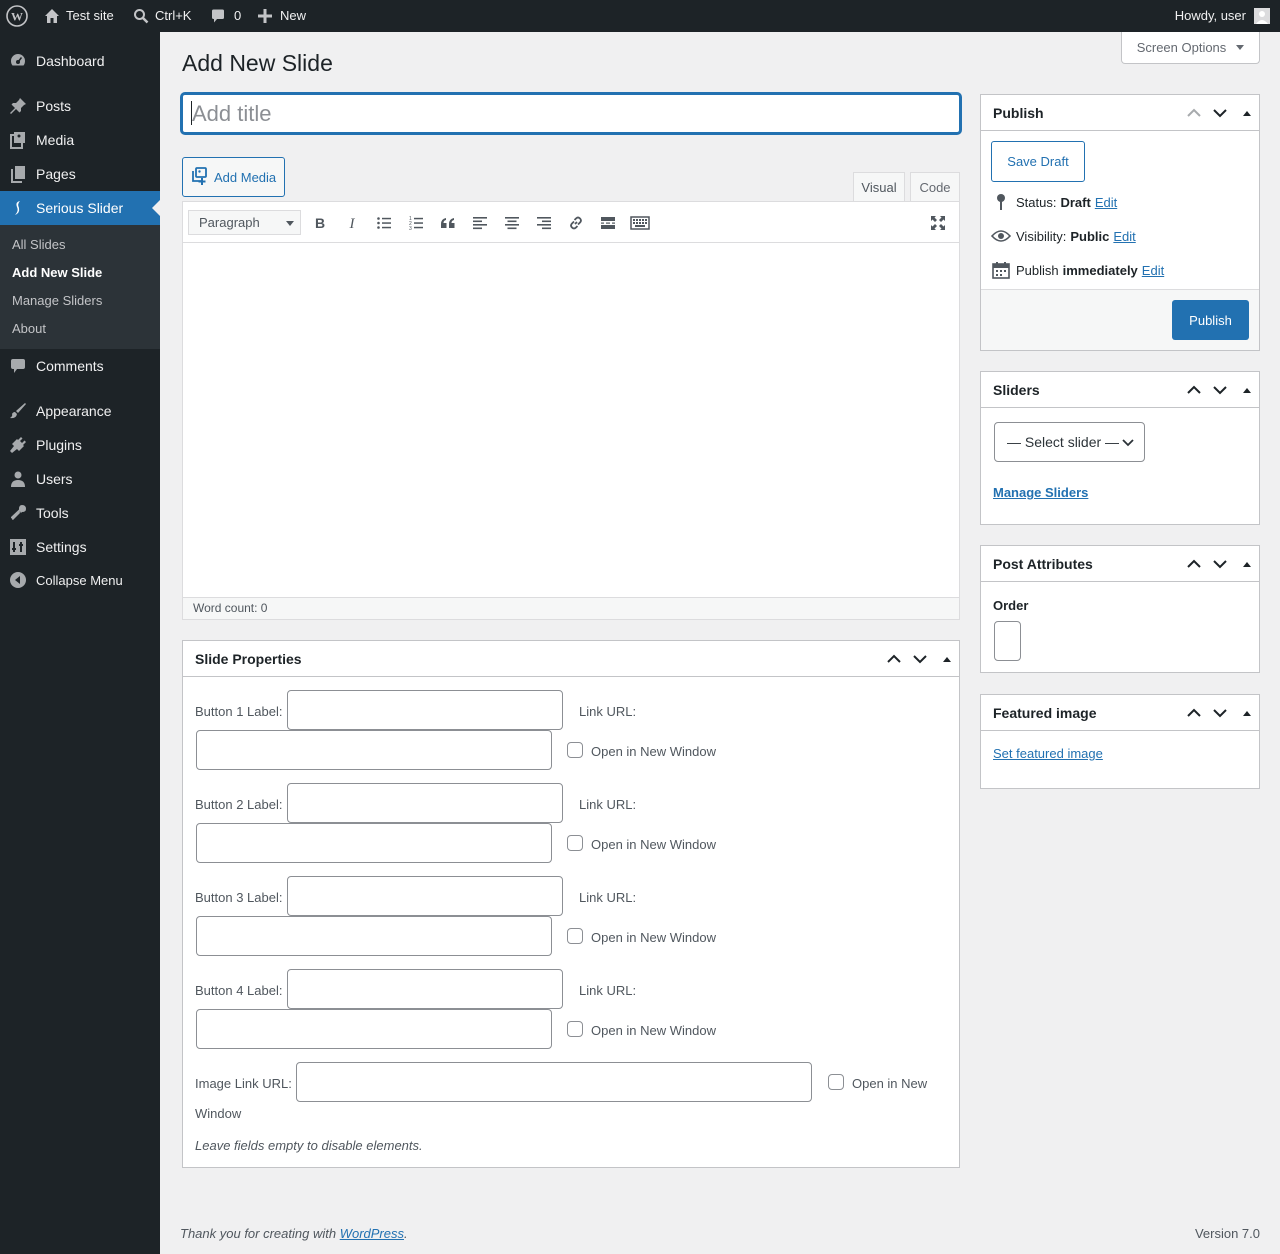  What do you see at coordinates (80, 513) in the screenshot?
I see `sidebar-item-tools: Tools` at bounding box center [80, 513].